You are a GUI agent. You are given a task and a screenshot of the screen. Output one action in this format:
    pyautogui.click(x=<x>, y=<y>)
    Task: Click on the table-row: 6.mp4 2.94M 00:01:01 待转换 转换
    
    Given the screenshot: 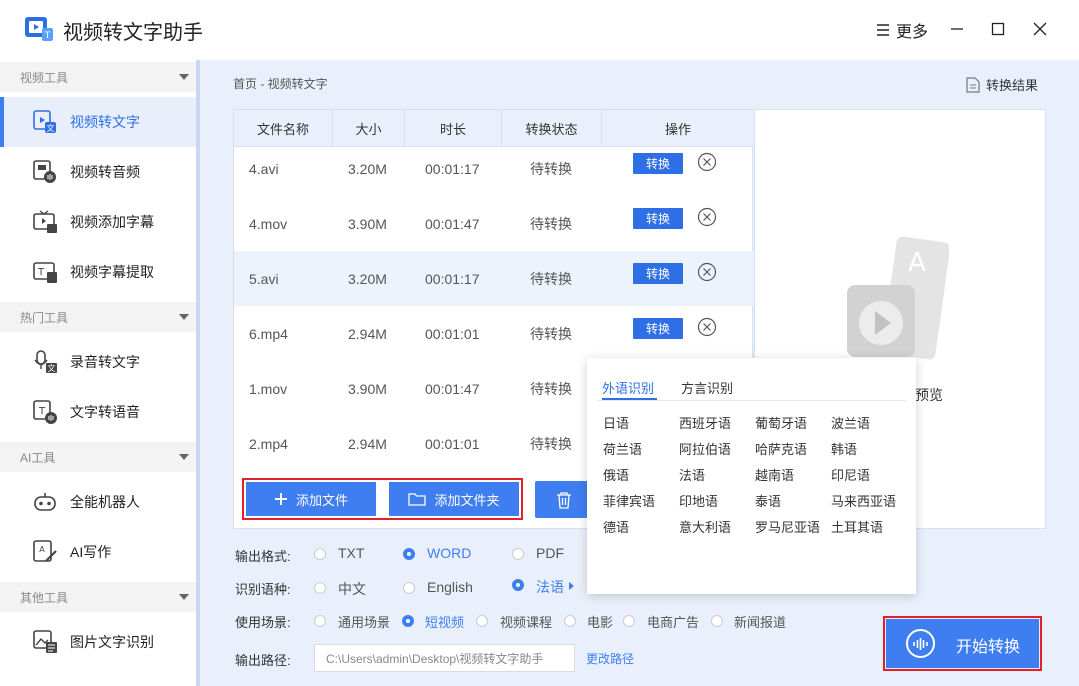 What is the action you would take?
    pyautogui.click(x=494, y=333)
    